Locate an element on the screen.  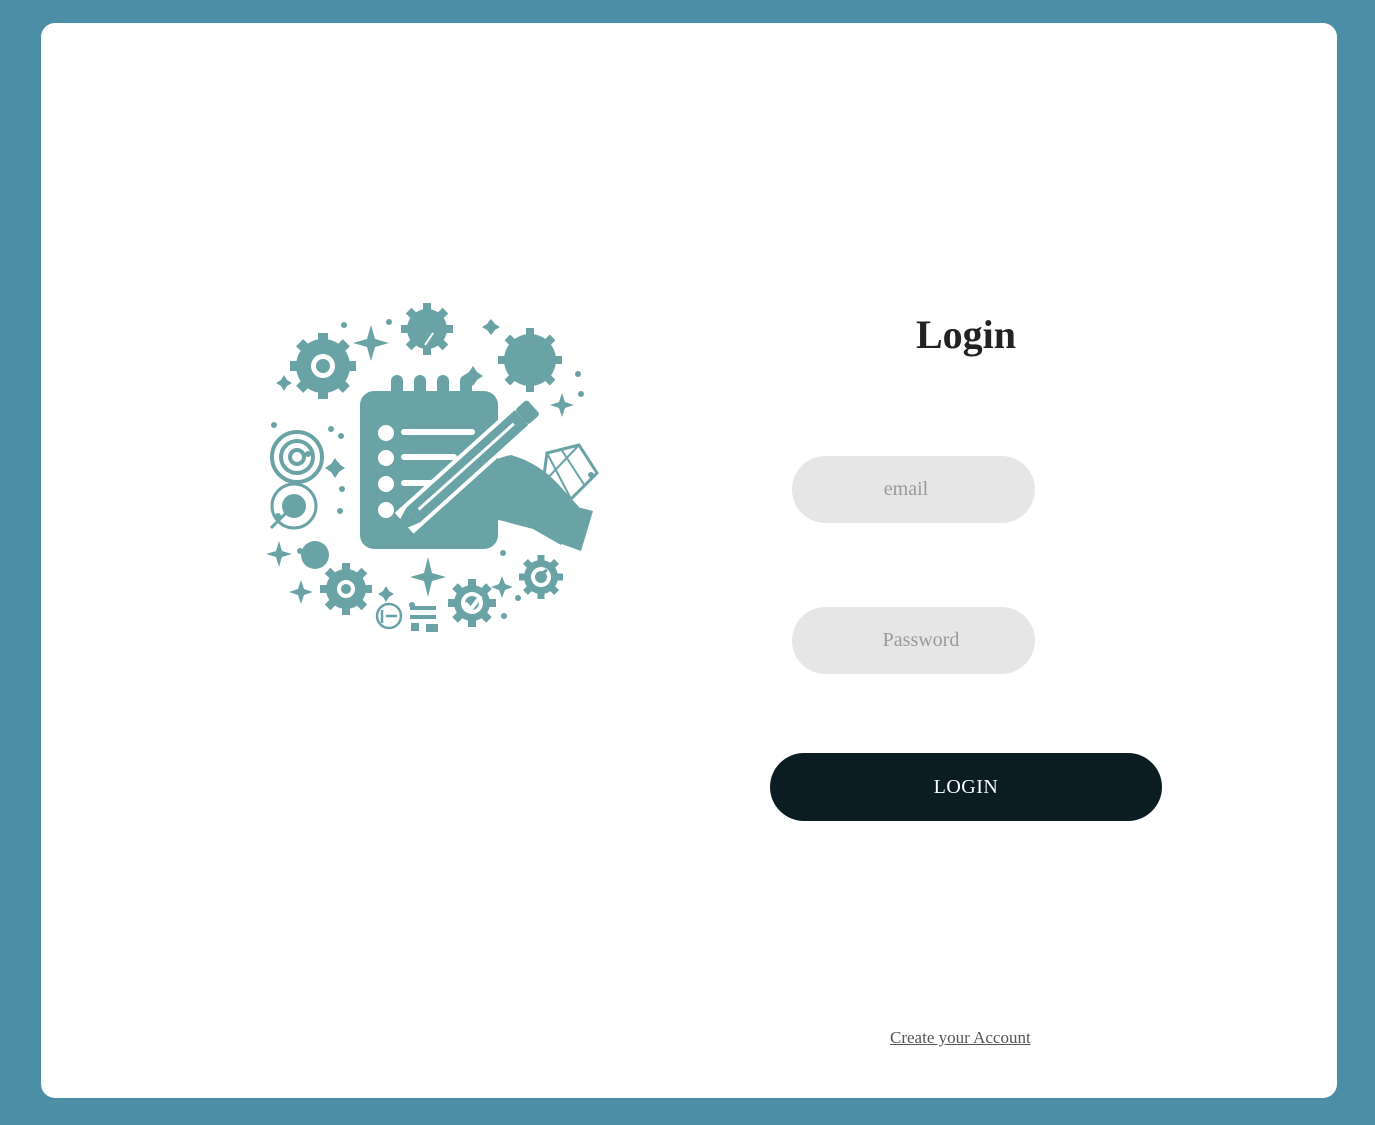
create-account-link: Create your Account is located at coordinates (960, 1038).